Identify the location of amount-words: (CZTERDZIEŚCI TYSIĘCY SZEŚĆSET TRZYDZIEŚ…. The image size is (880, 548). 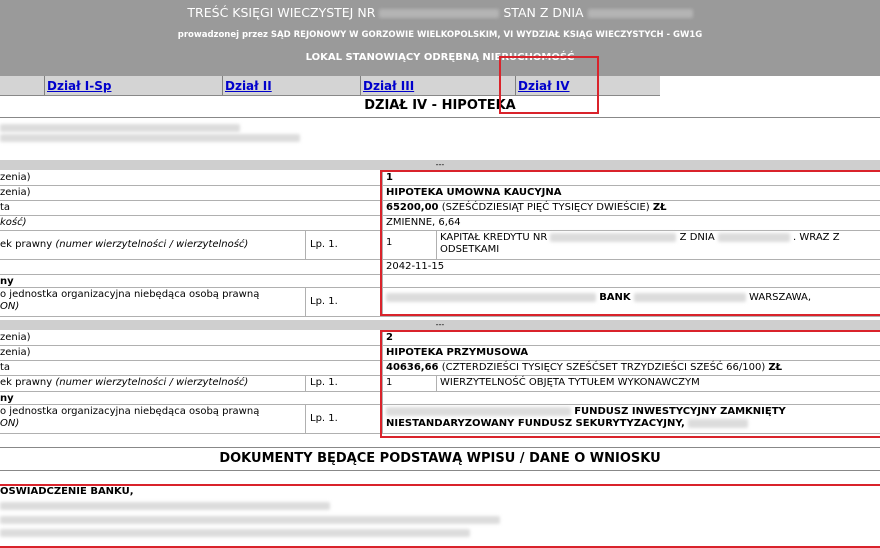
(603, 367).